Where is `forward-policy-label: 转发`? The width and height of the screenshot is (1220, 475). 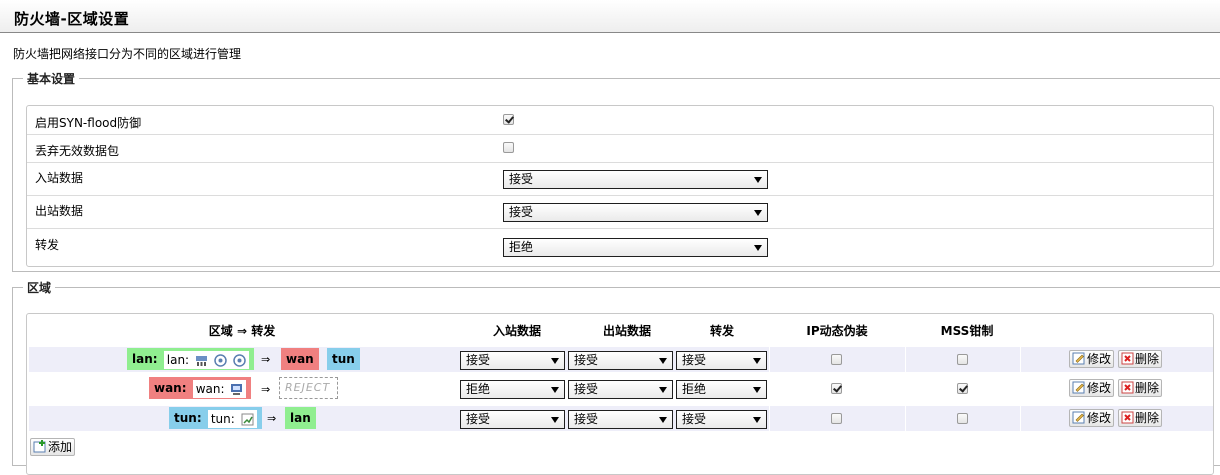
forward-policy-label: 转发 is located at coordinates (47, 245).